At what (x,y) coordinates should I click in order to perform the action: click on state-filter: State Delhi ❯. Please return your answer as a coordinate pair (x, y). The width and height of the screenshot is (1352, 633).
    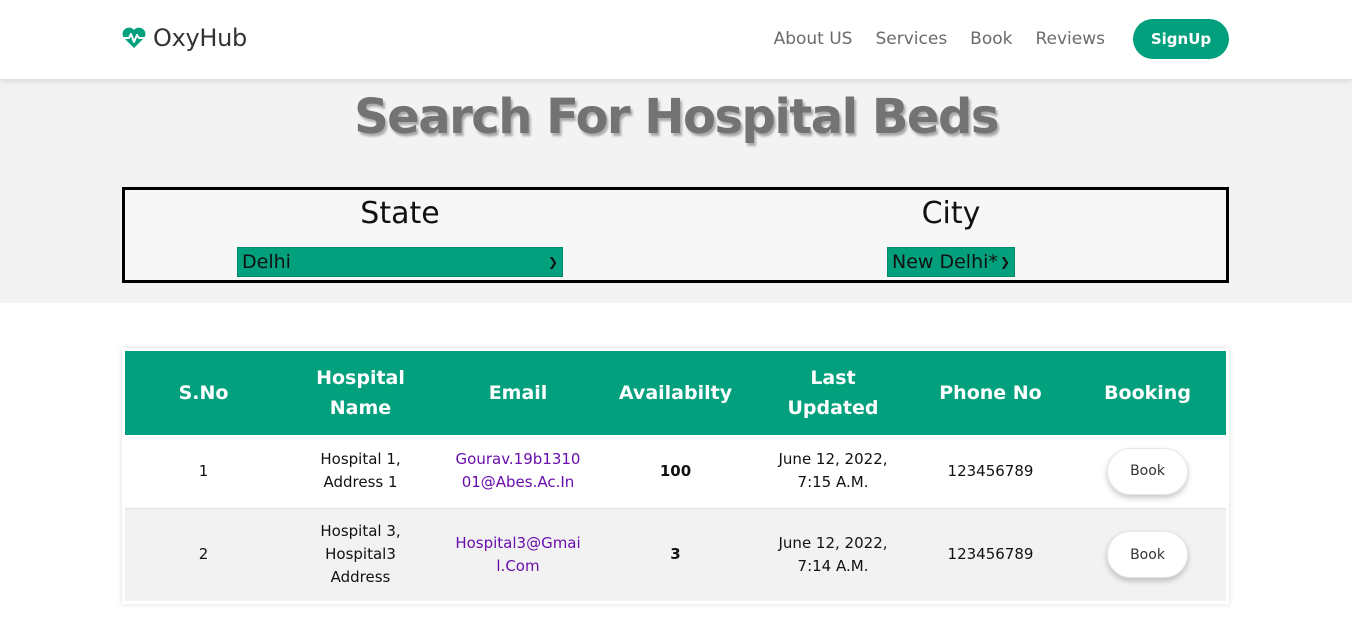
    Looking at the image, I should click on (400, 233).